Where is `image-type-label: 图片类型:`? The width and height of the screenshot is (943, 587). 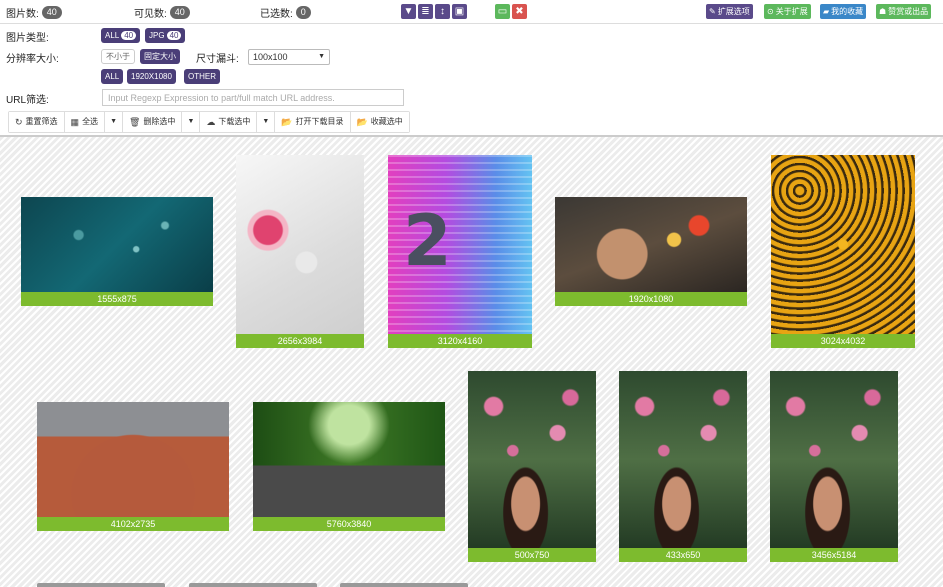 image-type-label: 图片类型: is located at coordinates (27, 38).